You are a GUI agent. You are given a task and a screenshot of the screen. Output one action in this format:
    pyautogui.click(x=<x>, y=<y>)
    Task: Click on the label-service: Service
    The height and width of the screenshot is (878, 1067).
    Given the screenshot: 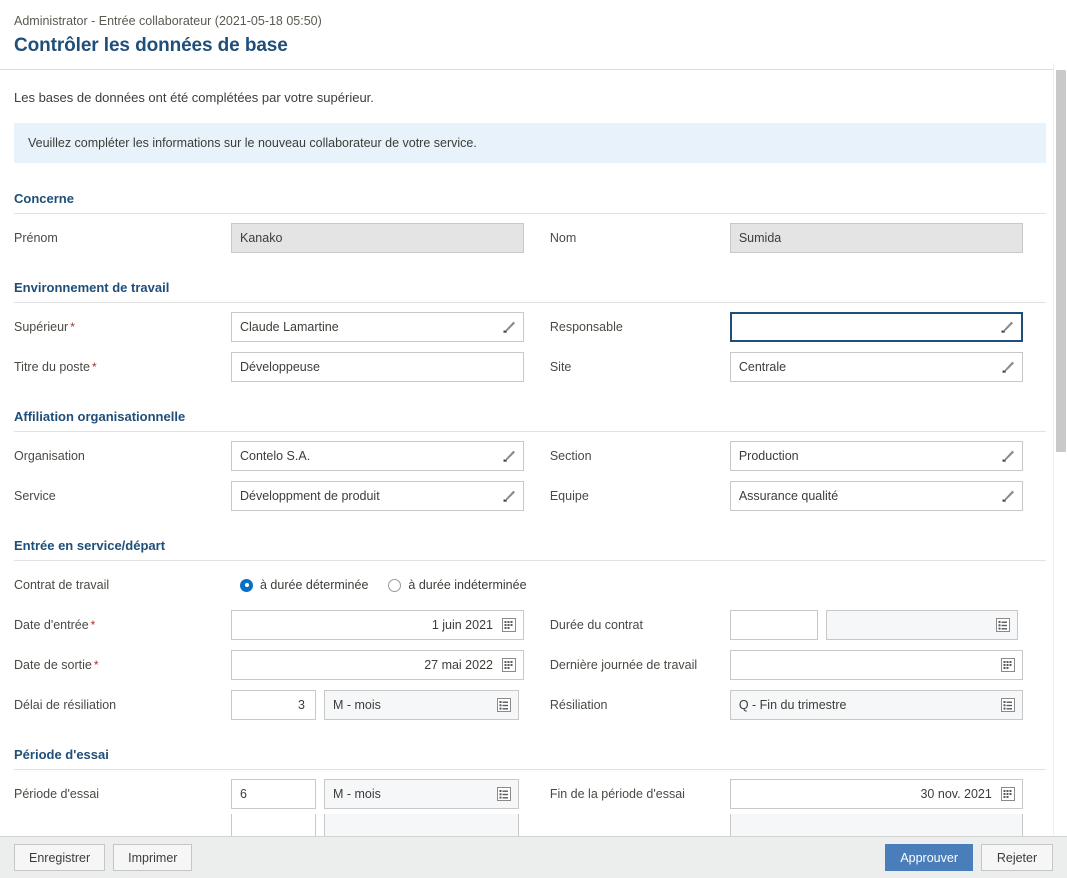 What is the action you would take?
    pyautogui.click(x=35, y=496)
    